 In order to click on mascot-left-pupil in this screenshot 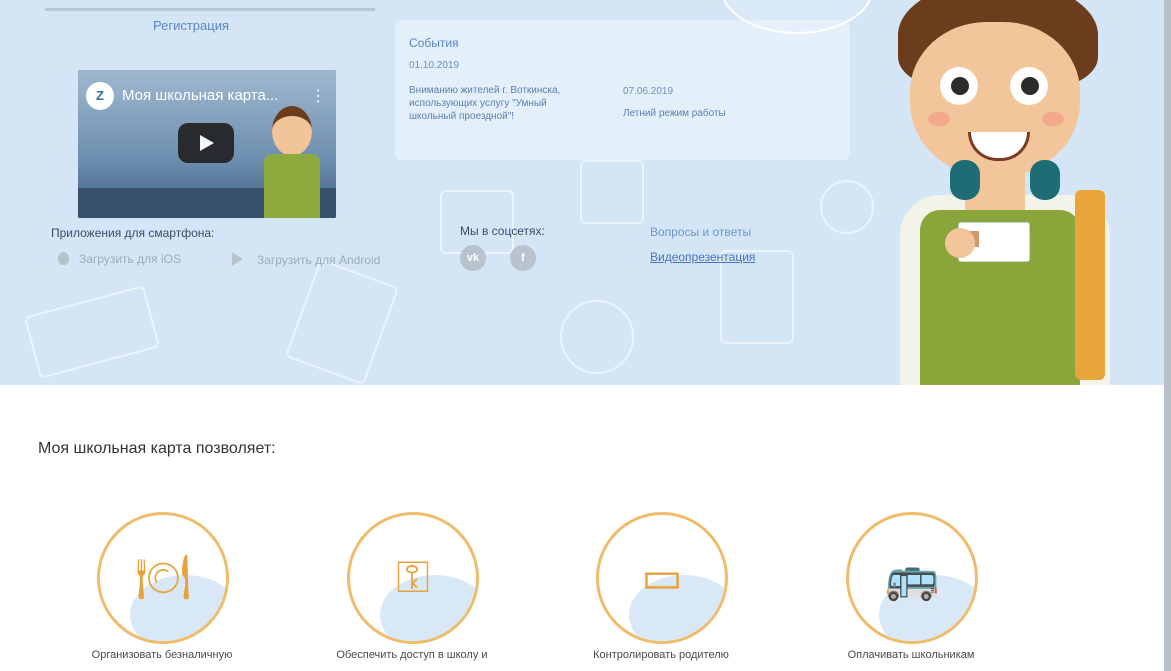, I will do `click(960, 86)`.